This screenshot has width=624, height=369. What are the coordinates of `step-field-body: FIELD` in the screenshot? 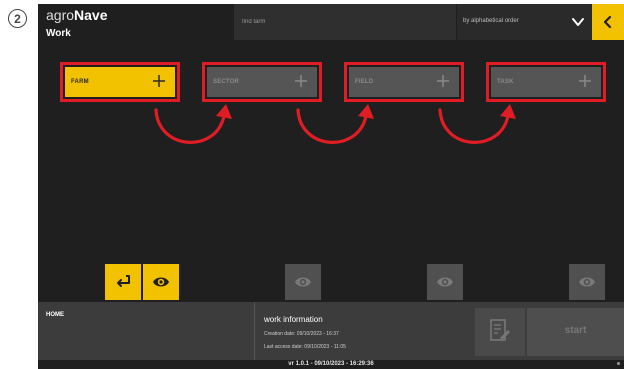 It's located at (404, 82).